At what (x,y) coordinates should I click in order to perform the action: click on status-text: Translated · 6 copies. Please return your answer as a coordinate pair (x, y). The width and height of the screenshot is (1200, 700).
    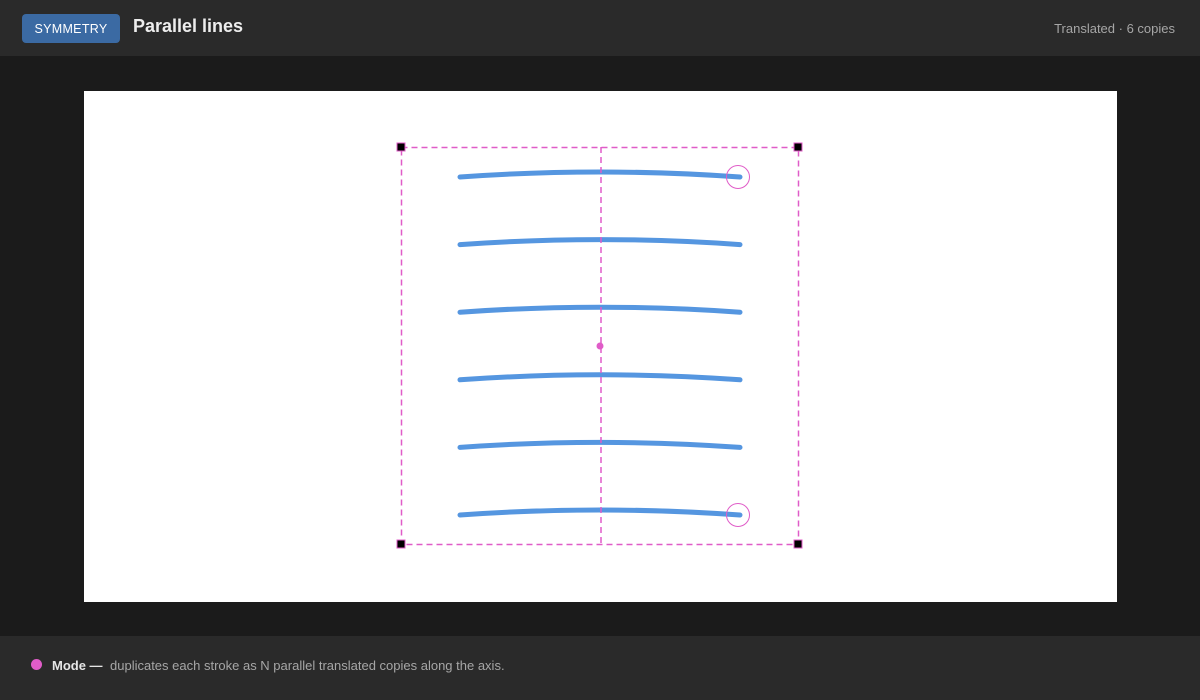
    Looking at the image, I should click on (1114, 28).